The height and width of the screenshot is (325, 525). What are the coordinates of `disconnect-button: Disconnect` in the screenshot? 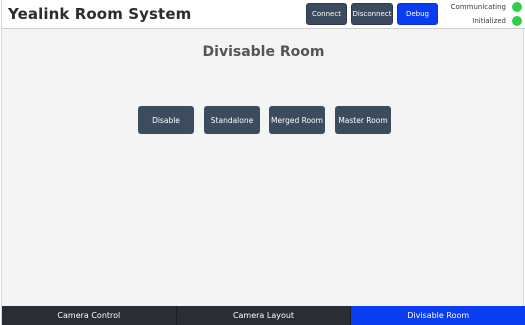 It's located at (372, 14).